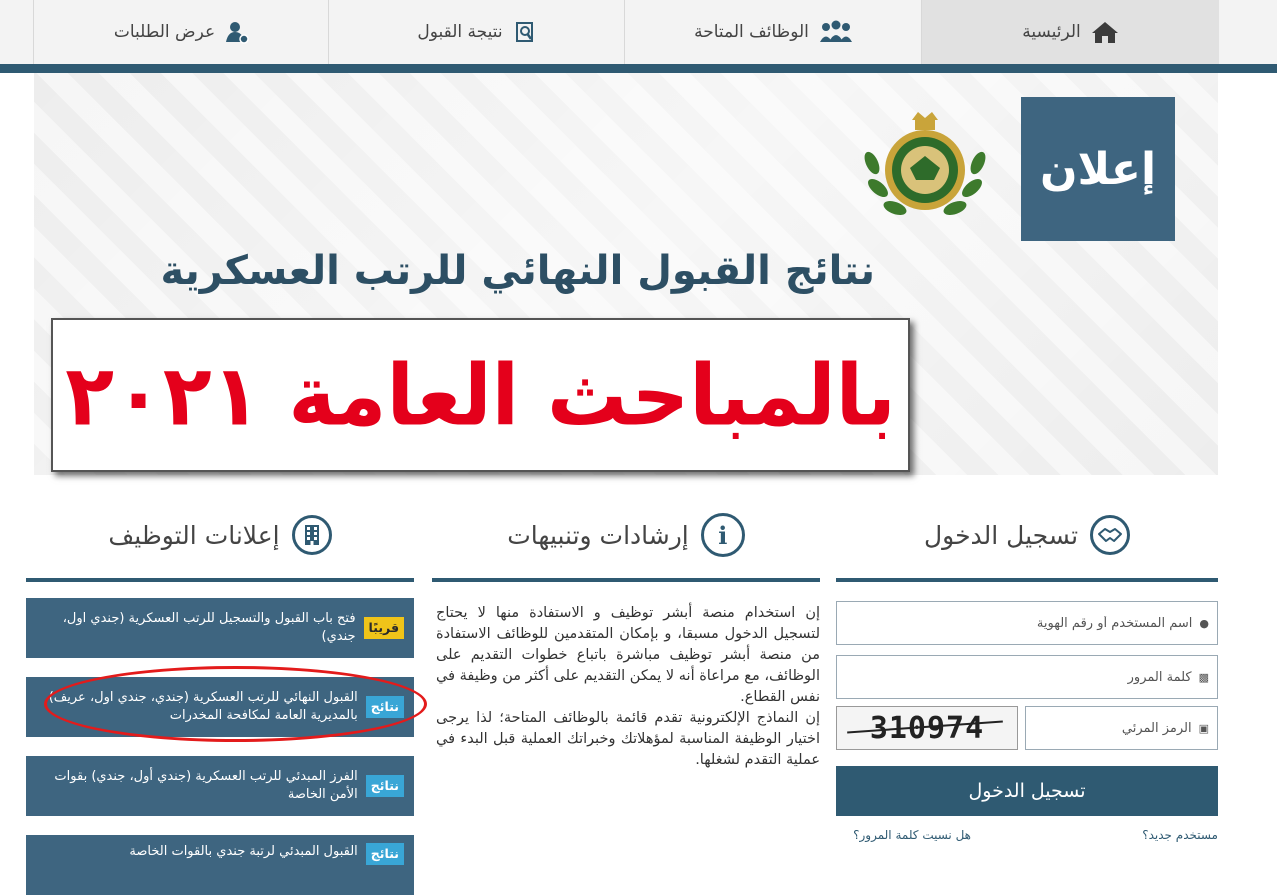 The width and height of the screenshot is (1277, 895). What do you see at coordinates (1203, 677) in the screenshot?
I see `lock-icon: ▩` at bounding box center [1203, 677].